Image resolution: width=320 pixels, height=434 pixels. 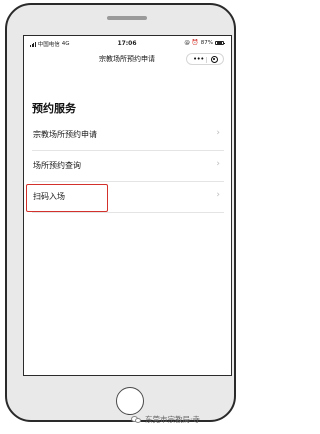 I want to click on battery-icon, so click(x=220, y=43).